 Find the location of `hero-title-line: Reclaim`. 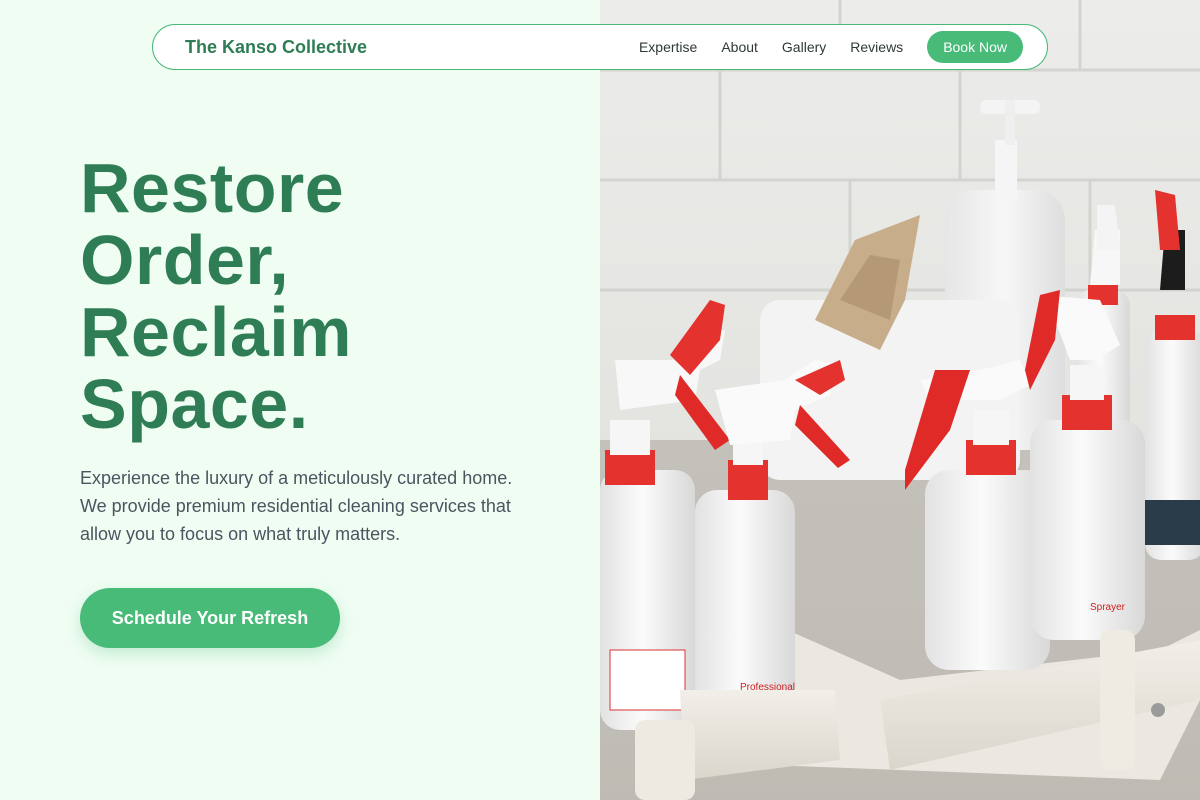

hero-title-line: Reclaim is located at coordinates (216, 332).